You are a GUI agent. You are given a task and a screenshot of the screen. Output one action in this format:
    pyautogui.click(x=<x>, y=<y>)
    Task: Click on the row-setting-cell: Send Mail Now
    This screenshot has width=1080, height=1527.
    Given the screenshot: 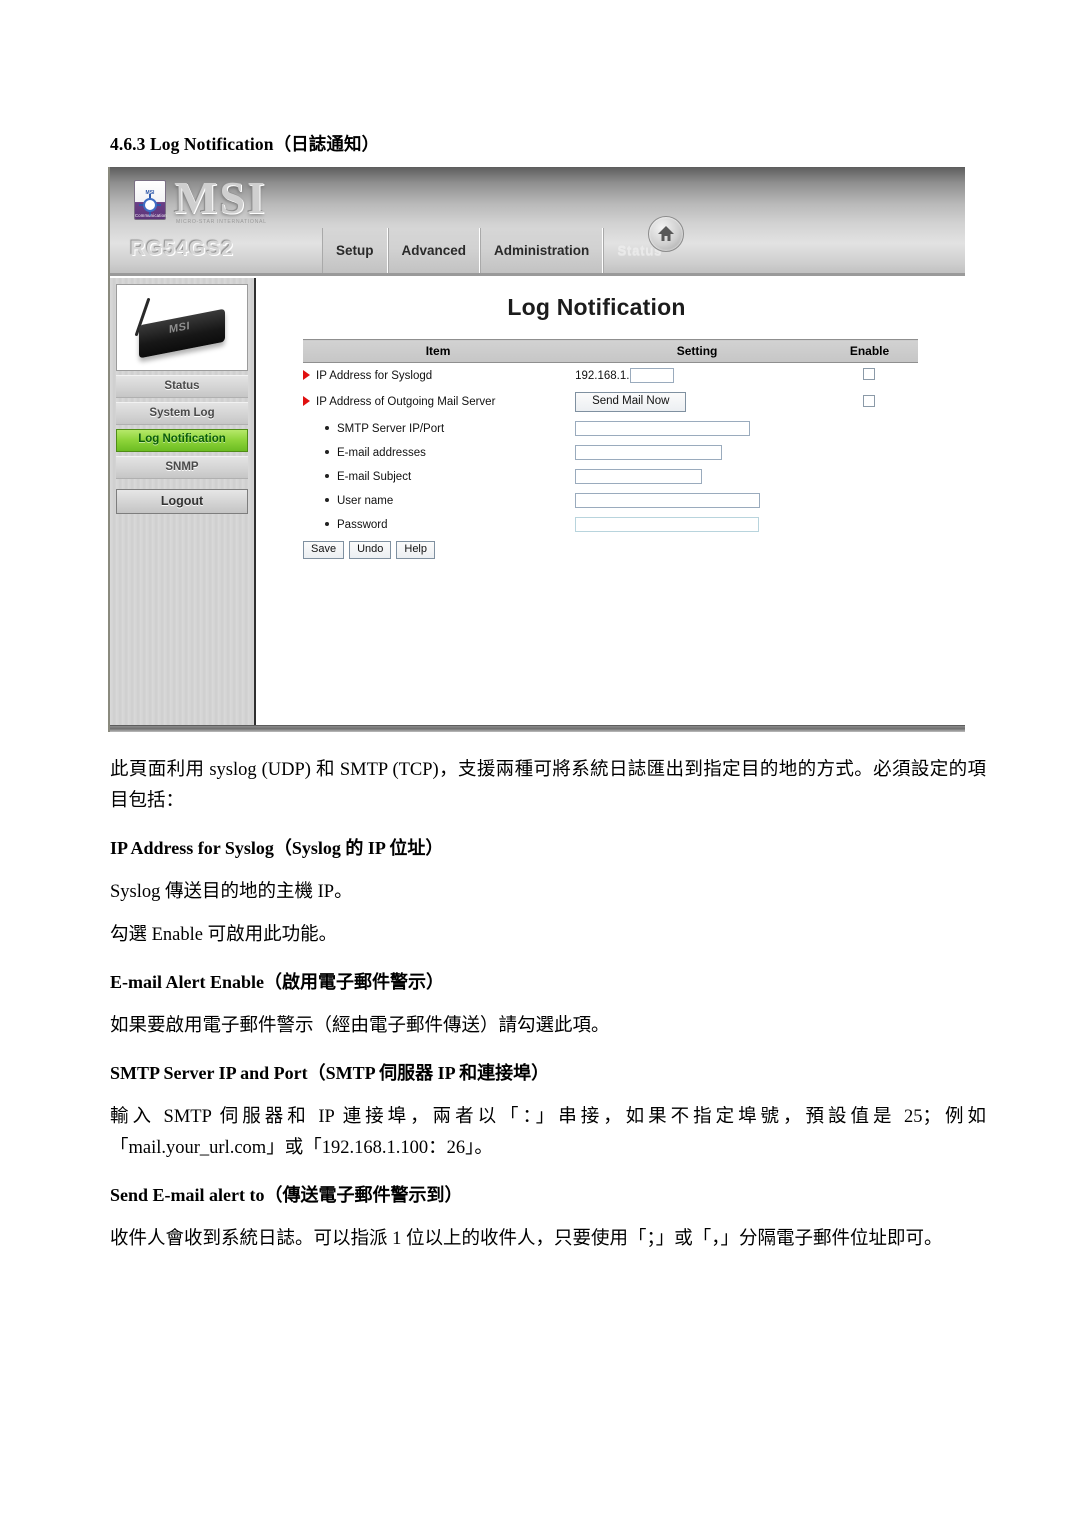 What is the action you would take?
    pyautogui.click(x=697, y=401)
    